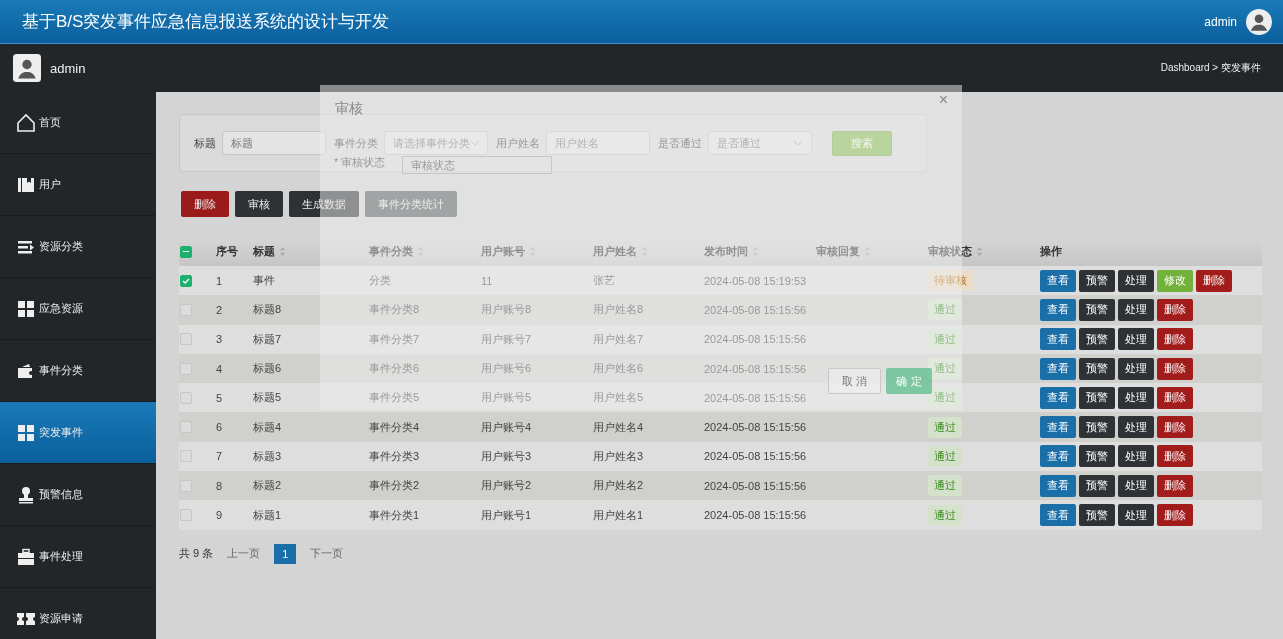 This screenshot has width=1283, height=639. What do you see at coordinates (267, 309) in the screenshot?
I see `table-cell: 标题8` at bounding box center [267, 309].